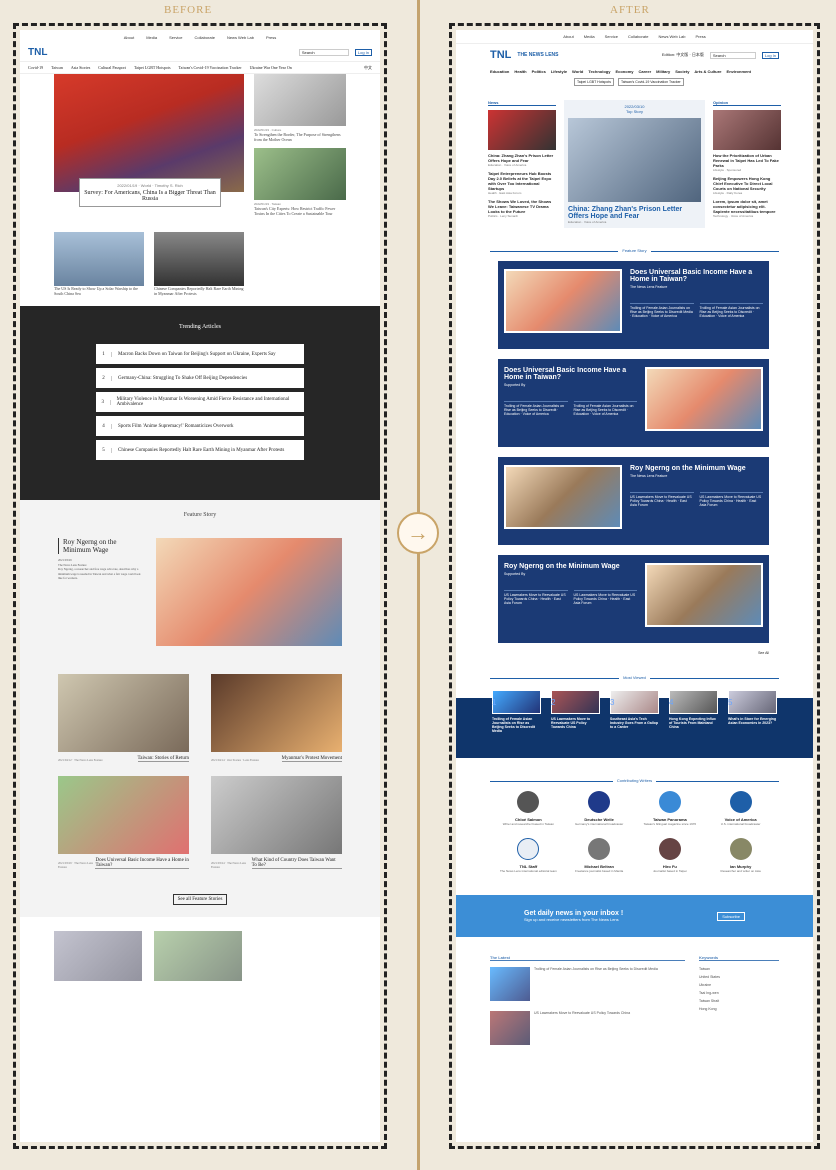 The height and width of the screenshot is (1170, 836). I want to click on nav-item: 中文, so click(368, 68).